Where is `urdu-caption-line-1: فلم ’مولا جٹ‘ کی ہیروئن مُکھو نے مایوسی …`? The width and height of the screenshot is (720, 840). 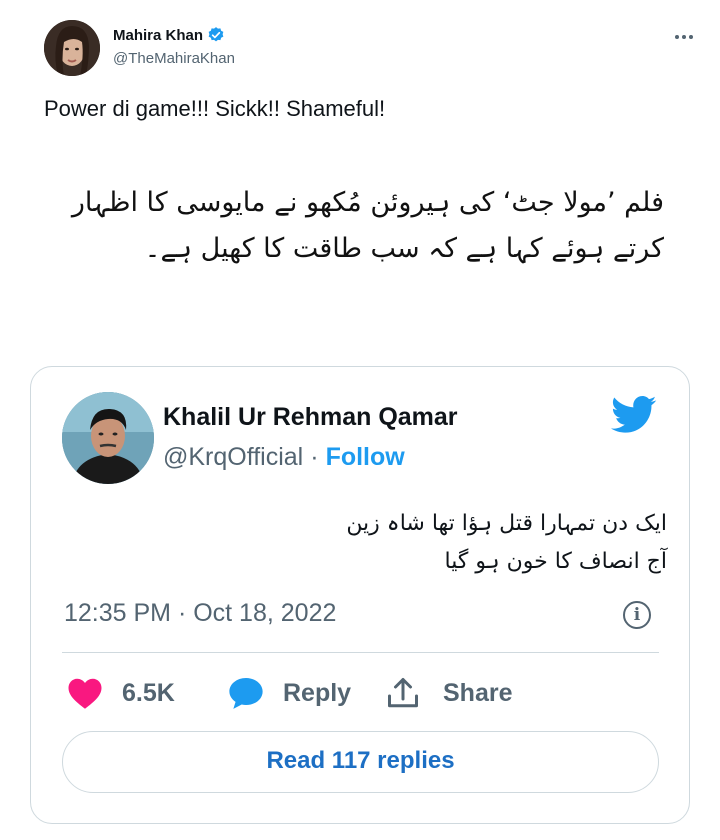 urdu-caption-line-1: فلم ’مولا جٹ‘ کی ہیروئن مُکھو نے مایوسی … is located at coordinates (367, 202).